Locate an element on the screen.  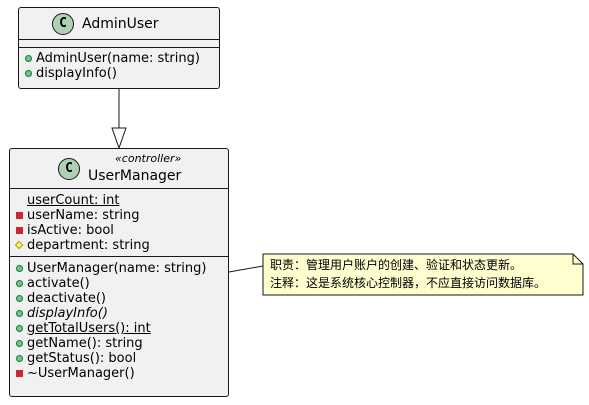
protected-visibility-icon is located at coordinates (19, 245).